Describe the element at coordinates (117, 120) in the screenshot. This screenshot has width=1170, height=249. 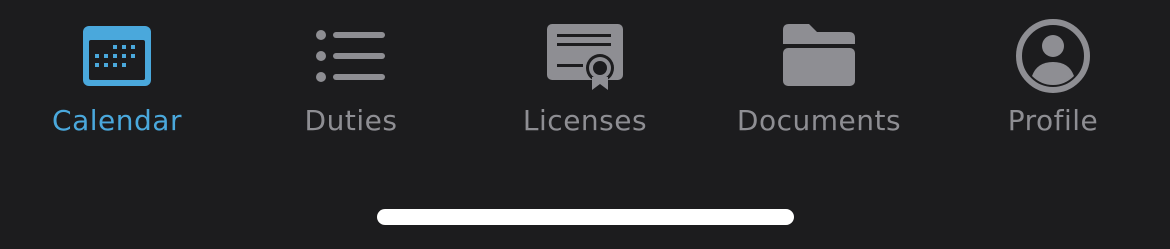
I see `tab-calendar-label: Calendar` at that location.